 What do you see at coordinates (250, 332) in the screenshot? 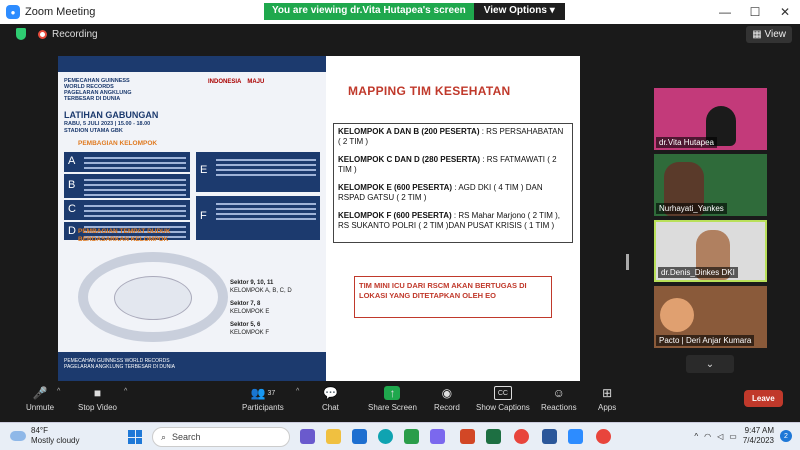
I see `sector-line: KELOMPOK F` at bounding box center [250, 332].